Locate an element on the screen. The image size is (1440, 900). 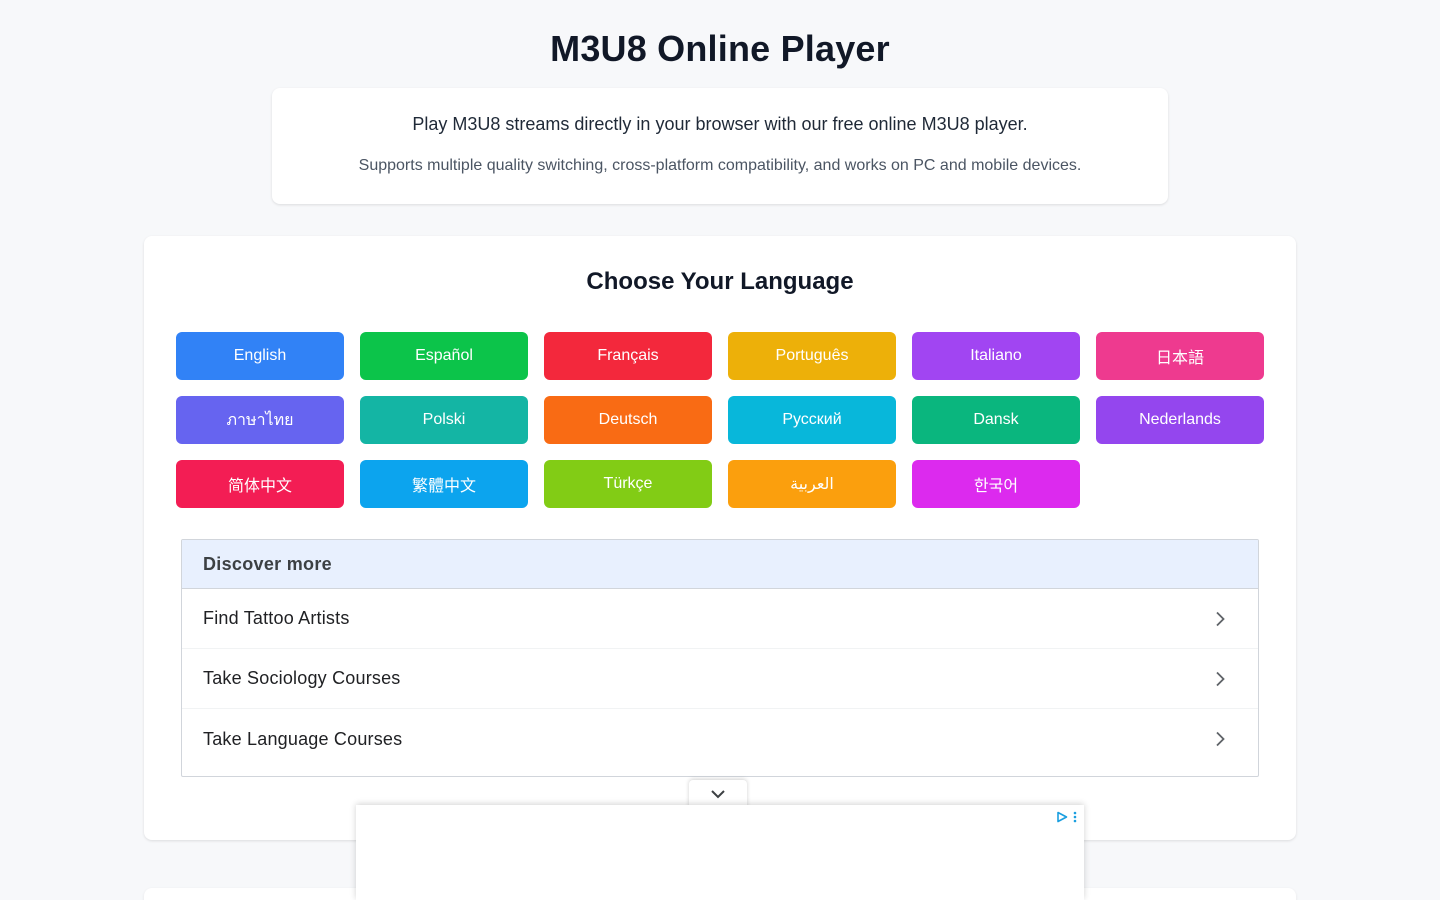
language-button: Nederlands is located at coordinates (1180, 420).